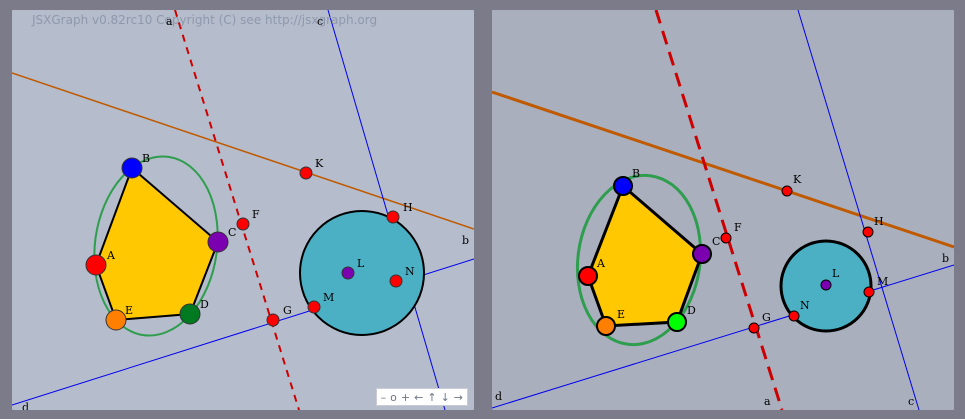 This screenshot has width=965, height=419. I want to click on zoom-in-button: +, so click(405, 397).